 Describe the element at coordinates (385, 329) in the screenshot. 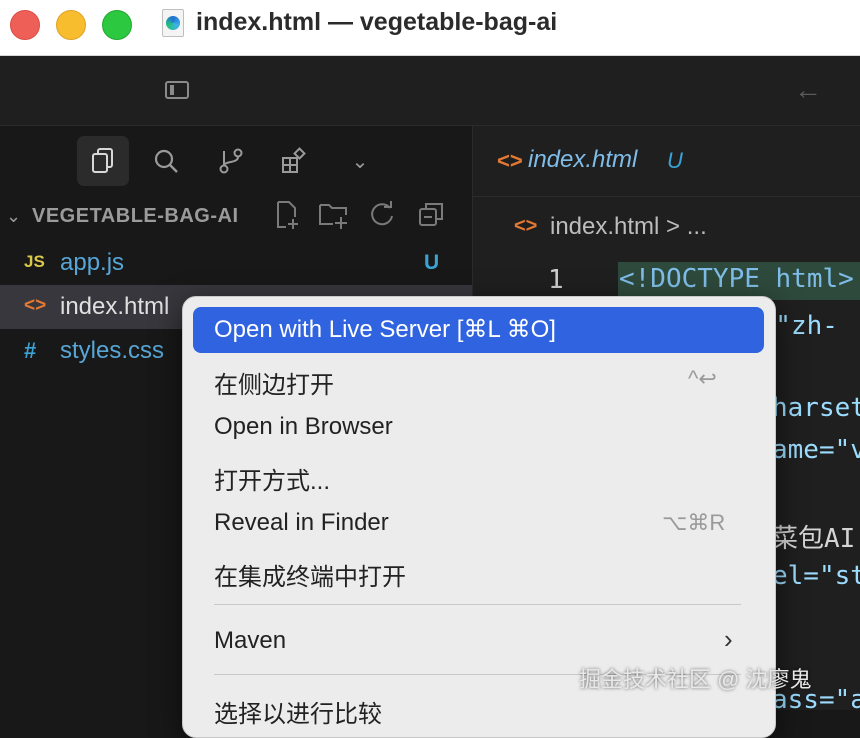

I see `menu-item-label: Open with Live Server [⌘L ⌘O]` at that location.